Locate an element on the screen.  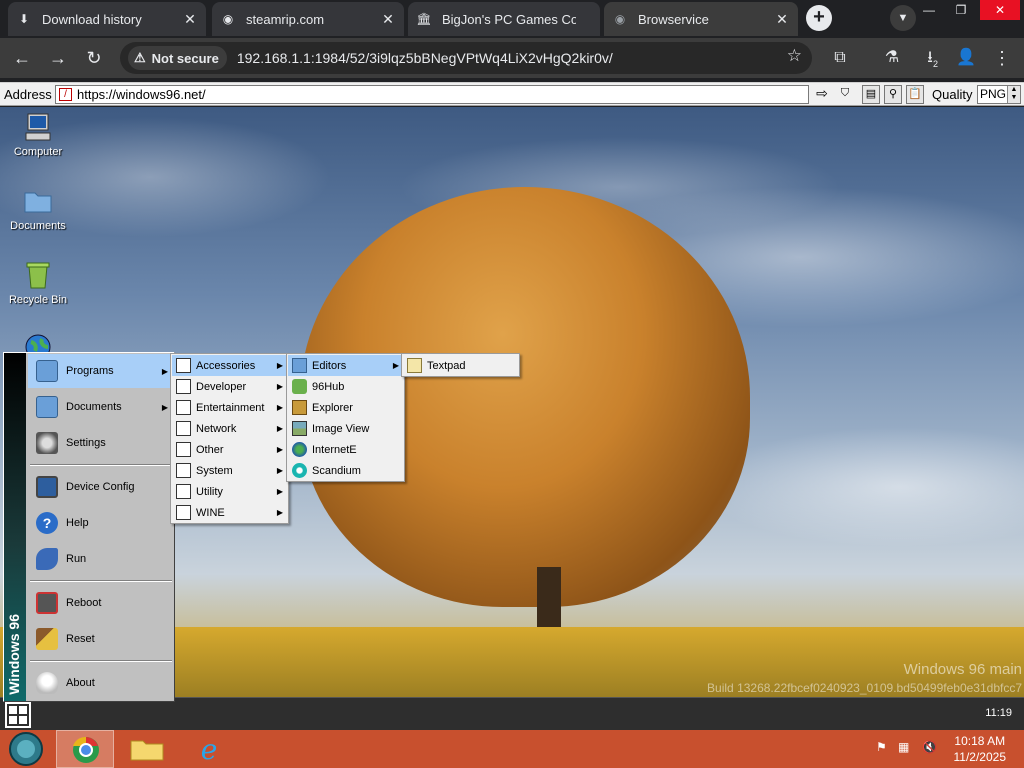
menu-item-developer: Developer ▶ is located at coordinates (229, 386).